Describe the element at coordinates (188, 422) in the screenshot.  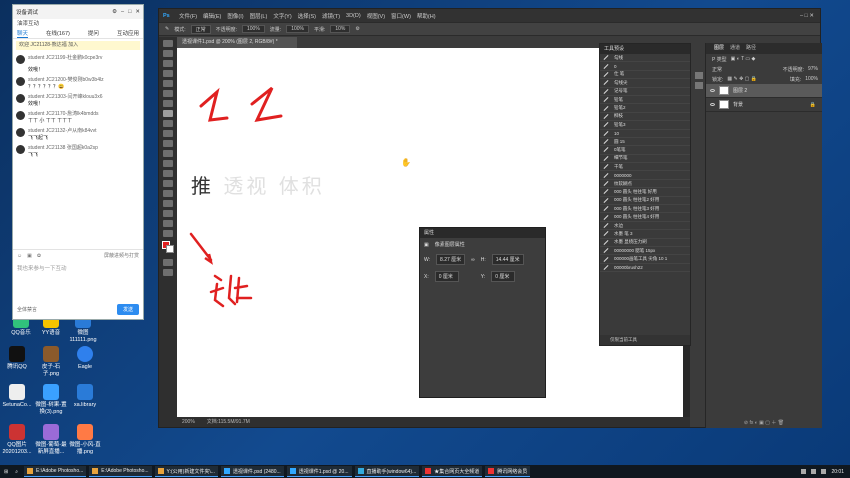
I see `zoom-level: 200%` at that location.